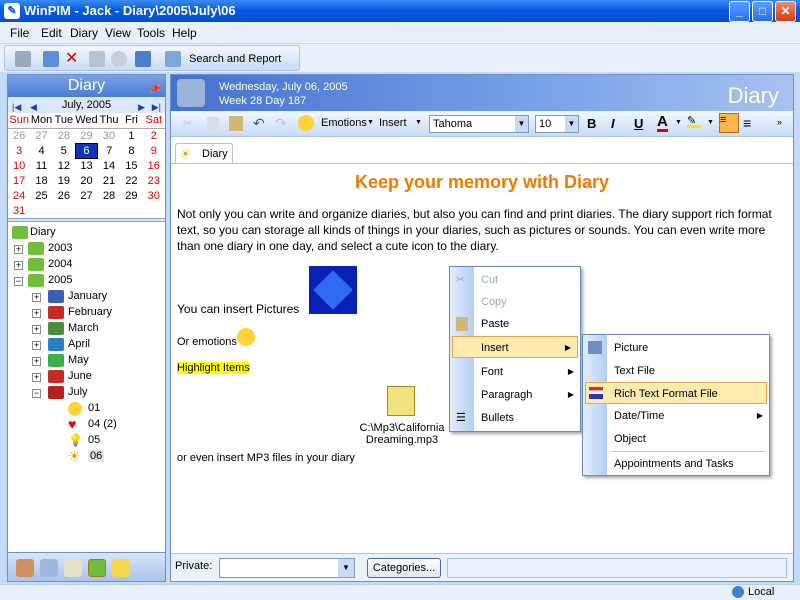 The width and height of the screenshot is (800, 600). Describe the element at coordinates (344, 123) in the screenshot. I see `emotions-dropdown: Emotions` at that location.